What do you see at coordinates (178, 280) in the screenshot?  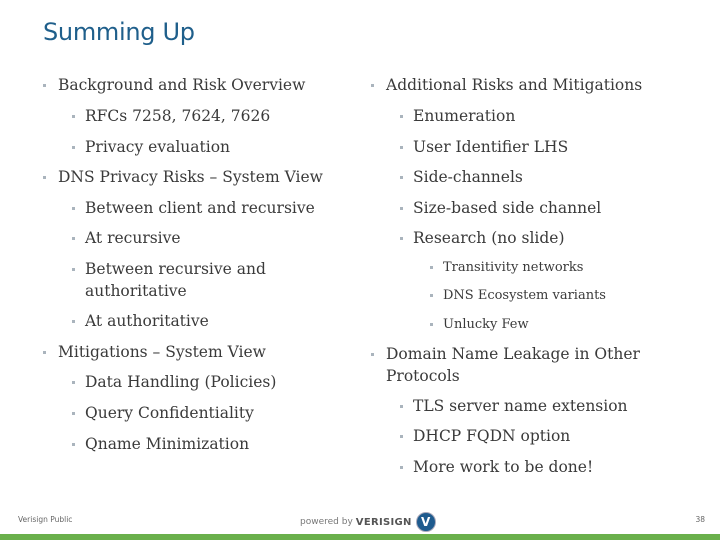 I see `sub-bullet: Between recursive and authoritative` at bounding box center [178, 280].